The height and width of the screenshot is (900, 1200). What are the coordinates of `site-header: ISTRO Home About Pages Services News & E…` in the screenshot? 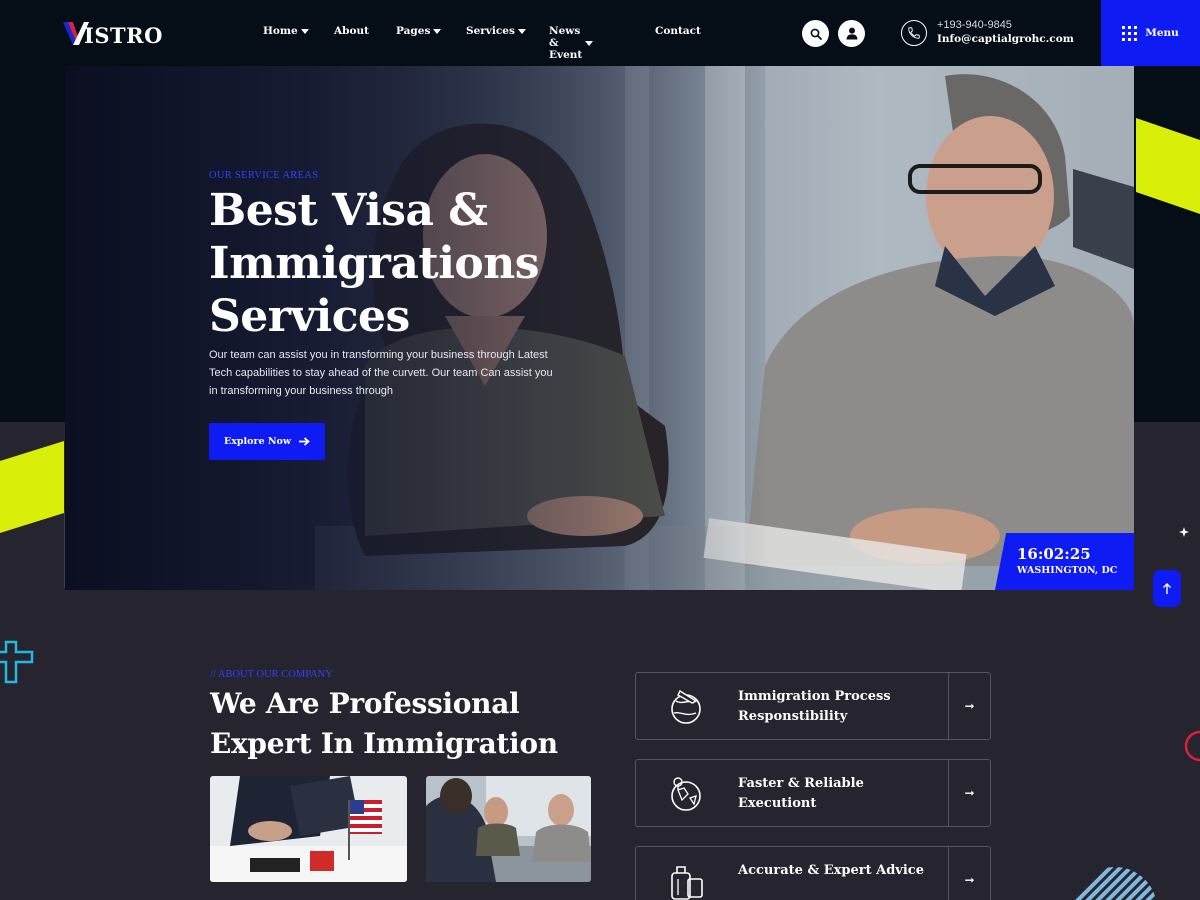 It's located at (600, 33).